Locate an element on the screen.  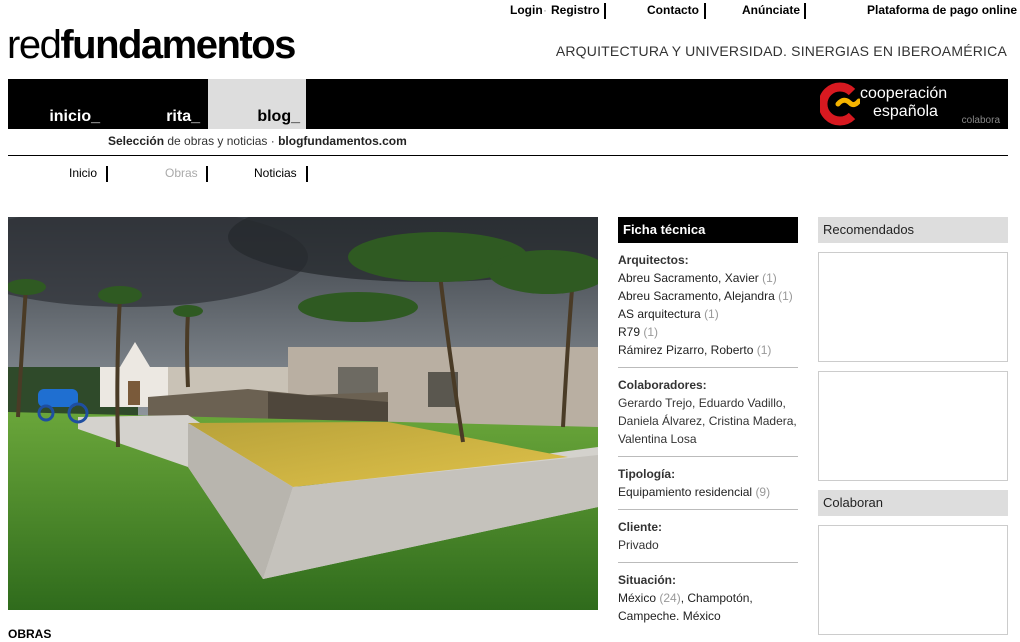
subnav-inicio: Inicio is located at coordinates (83, 173).